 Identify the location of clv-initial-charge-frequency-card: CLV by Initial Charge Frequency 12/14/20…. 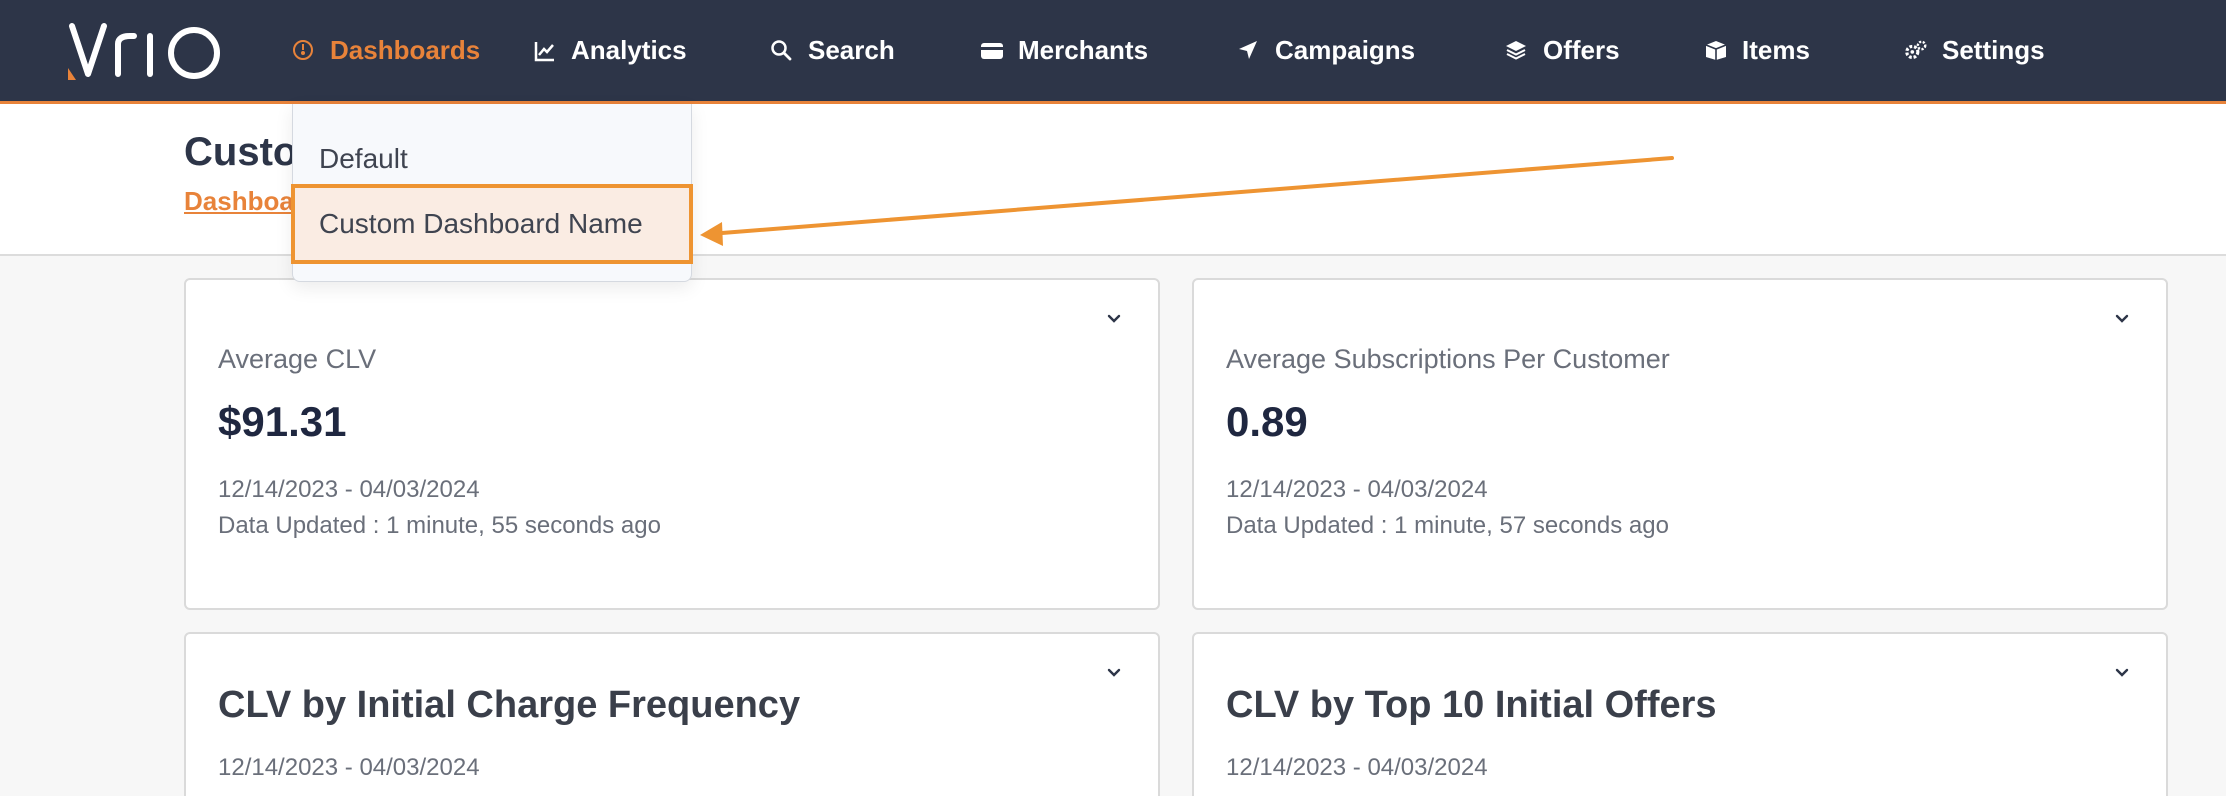
(672, 714).